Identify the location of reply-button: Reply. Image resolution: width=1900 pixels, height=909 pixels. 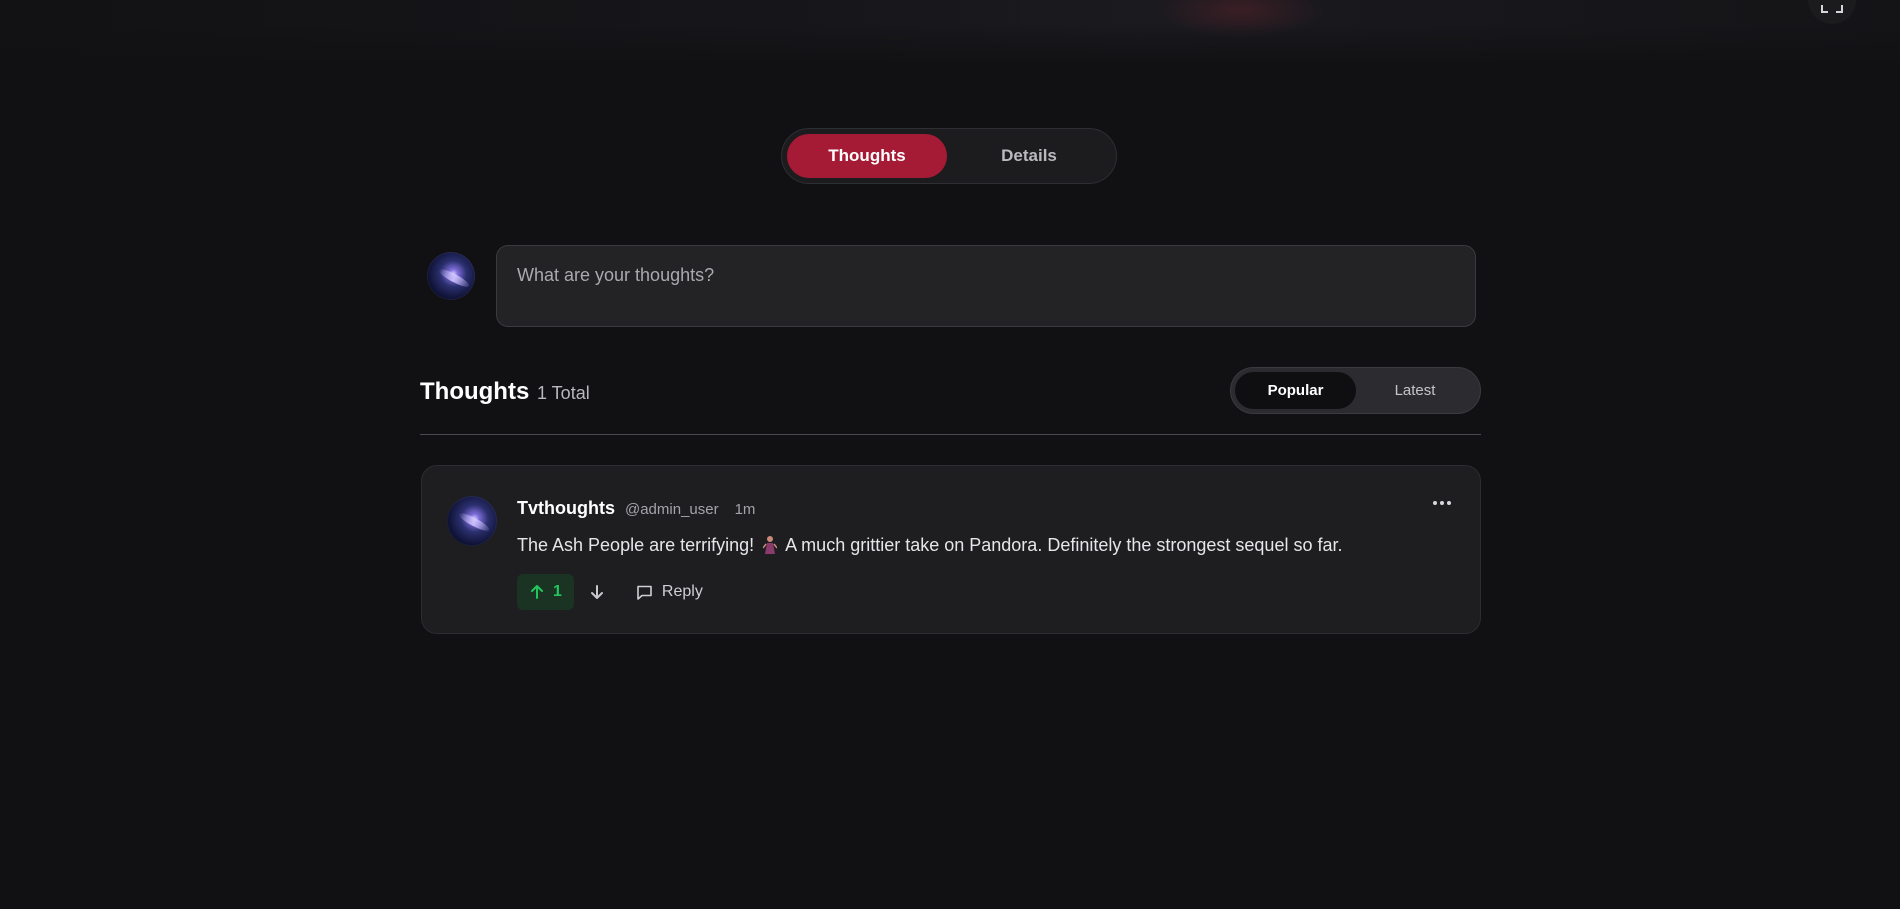
(669, 592).